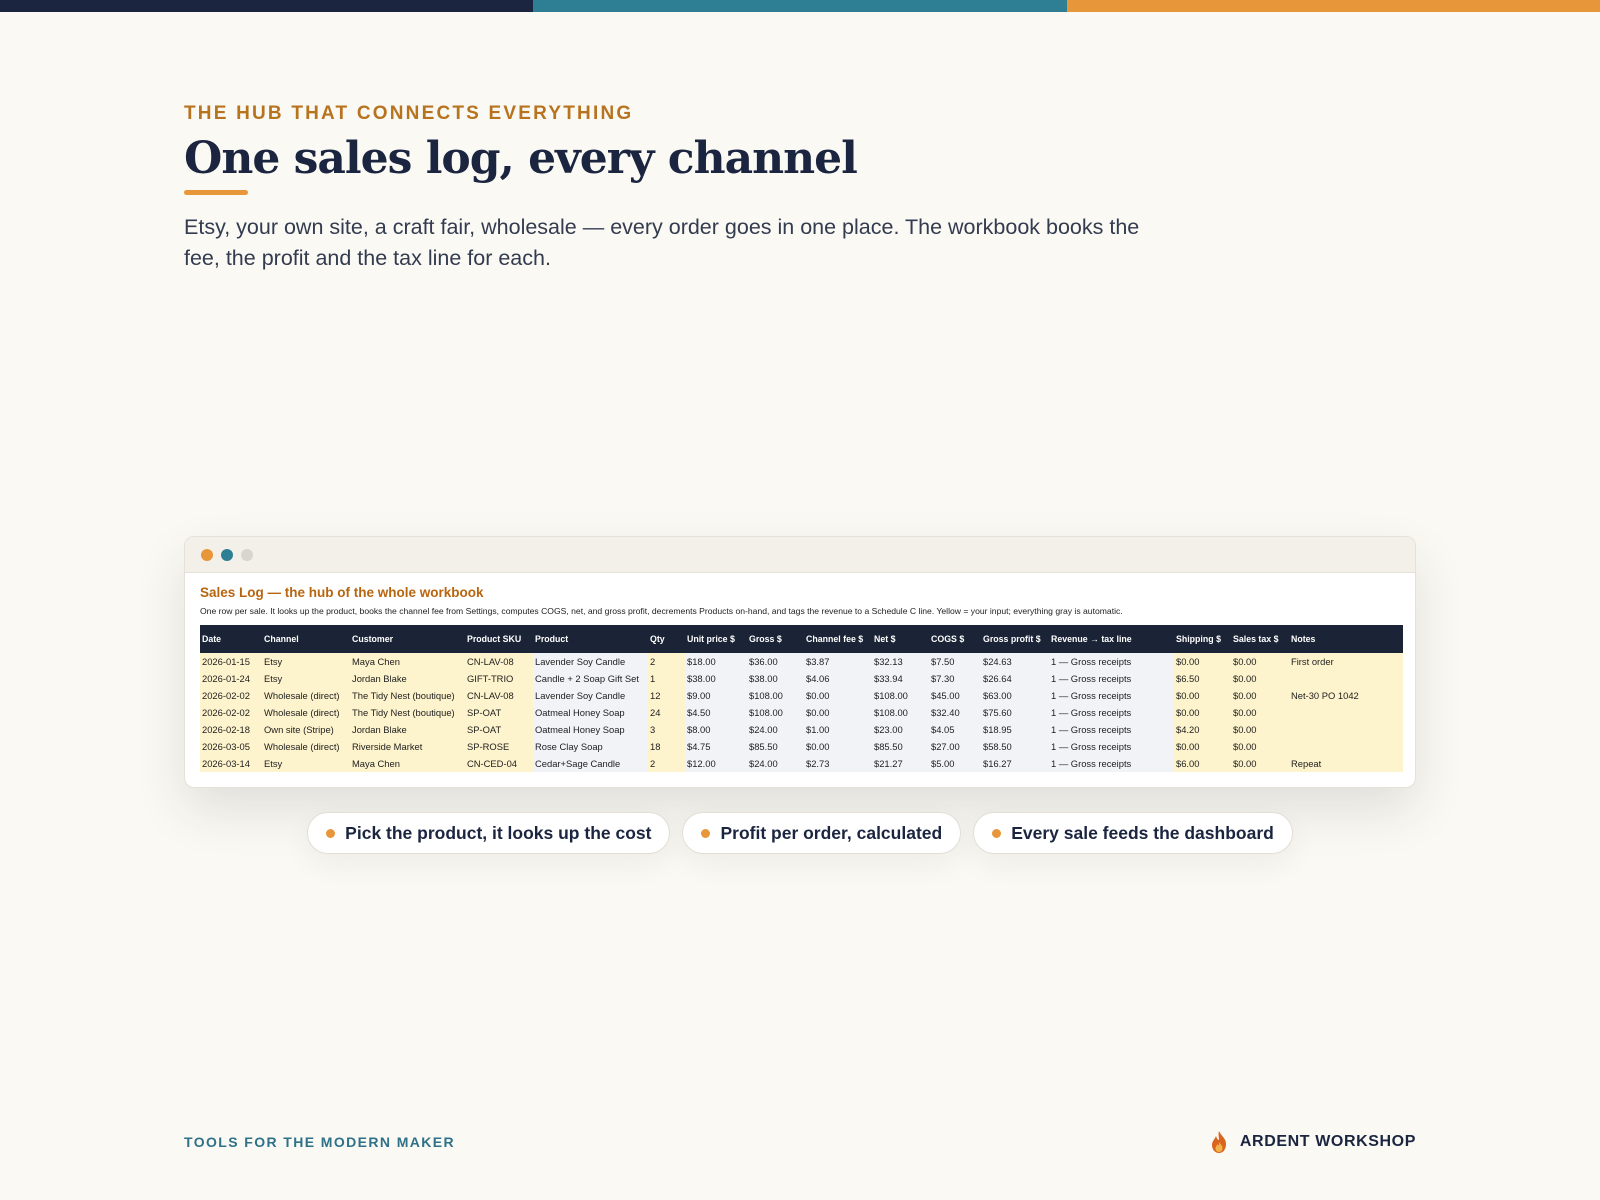 The height and width of the screenshot is (1200, 1600). Describe the element at coordinates (590, 639) in the screenshot. I see `column-header: Product` at that location.